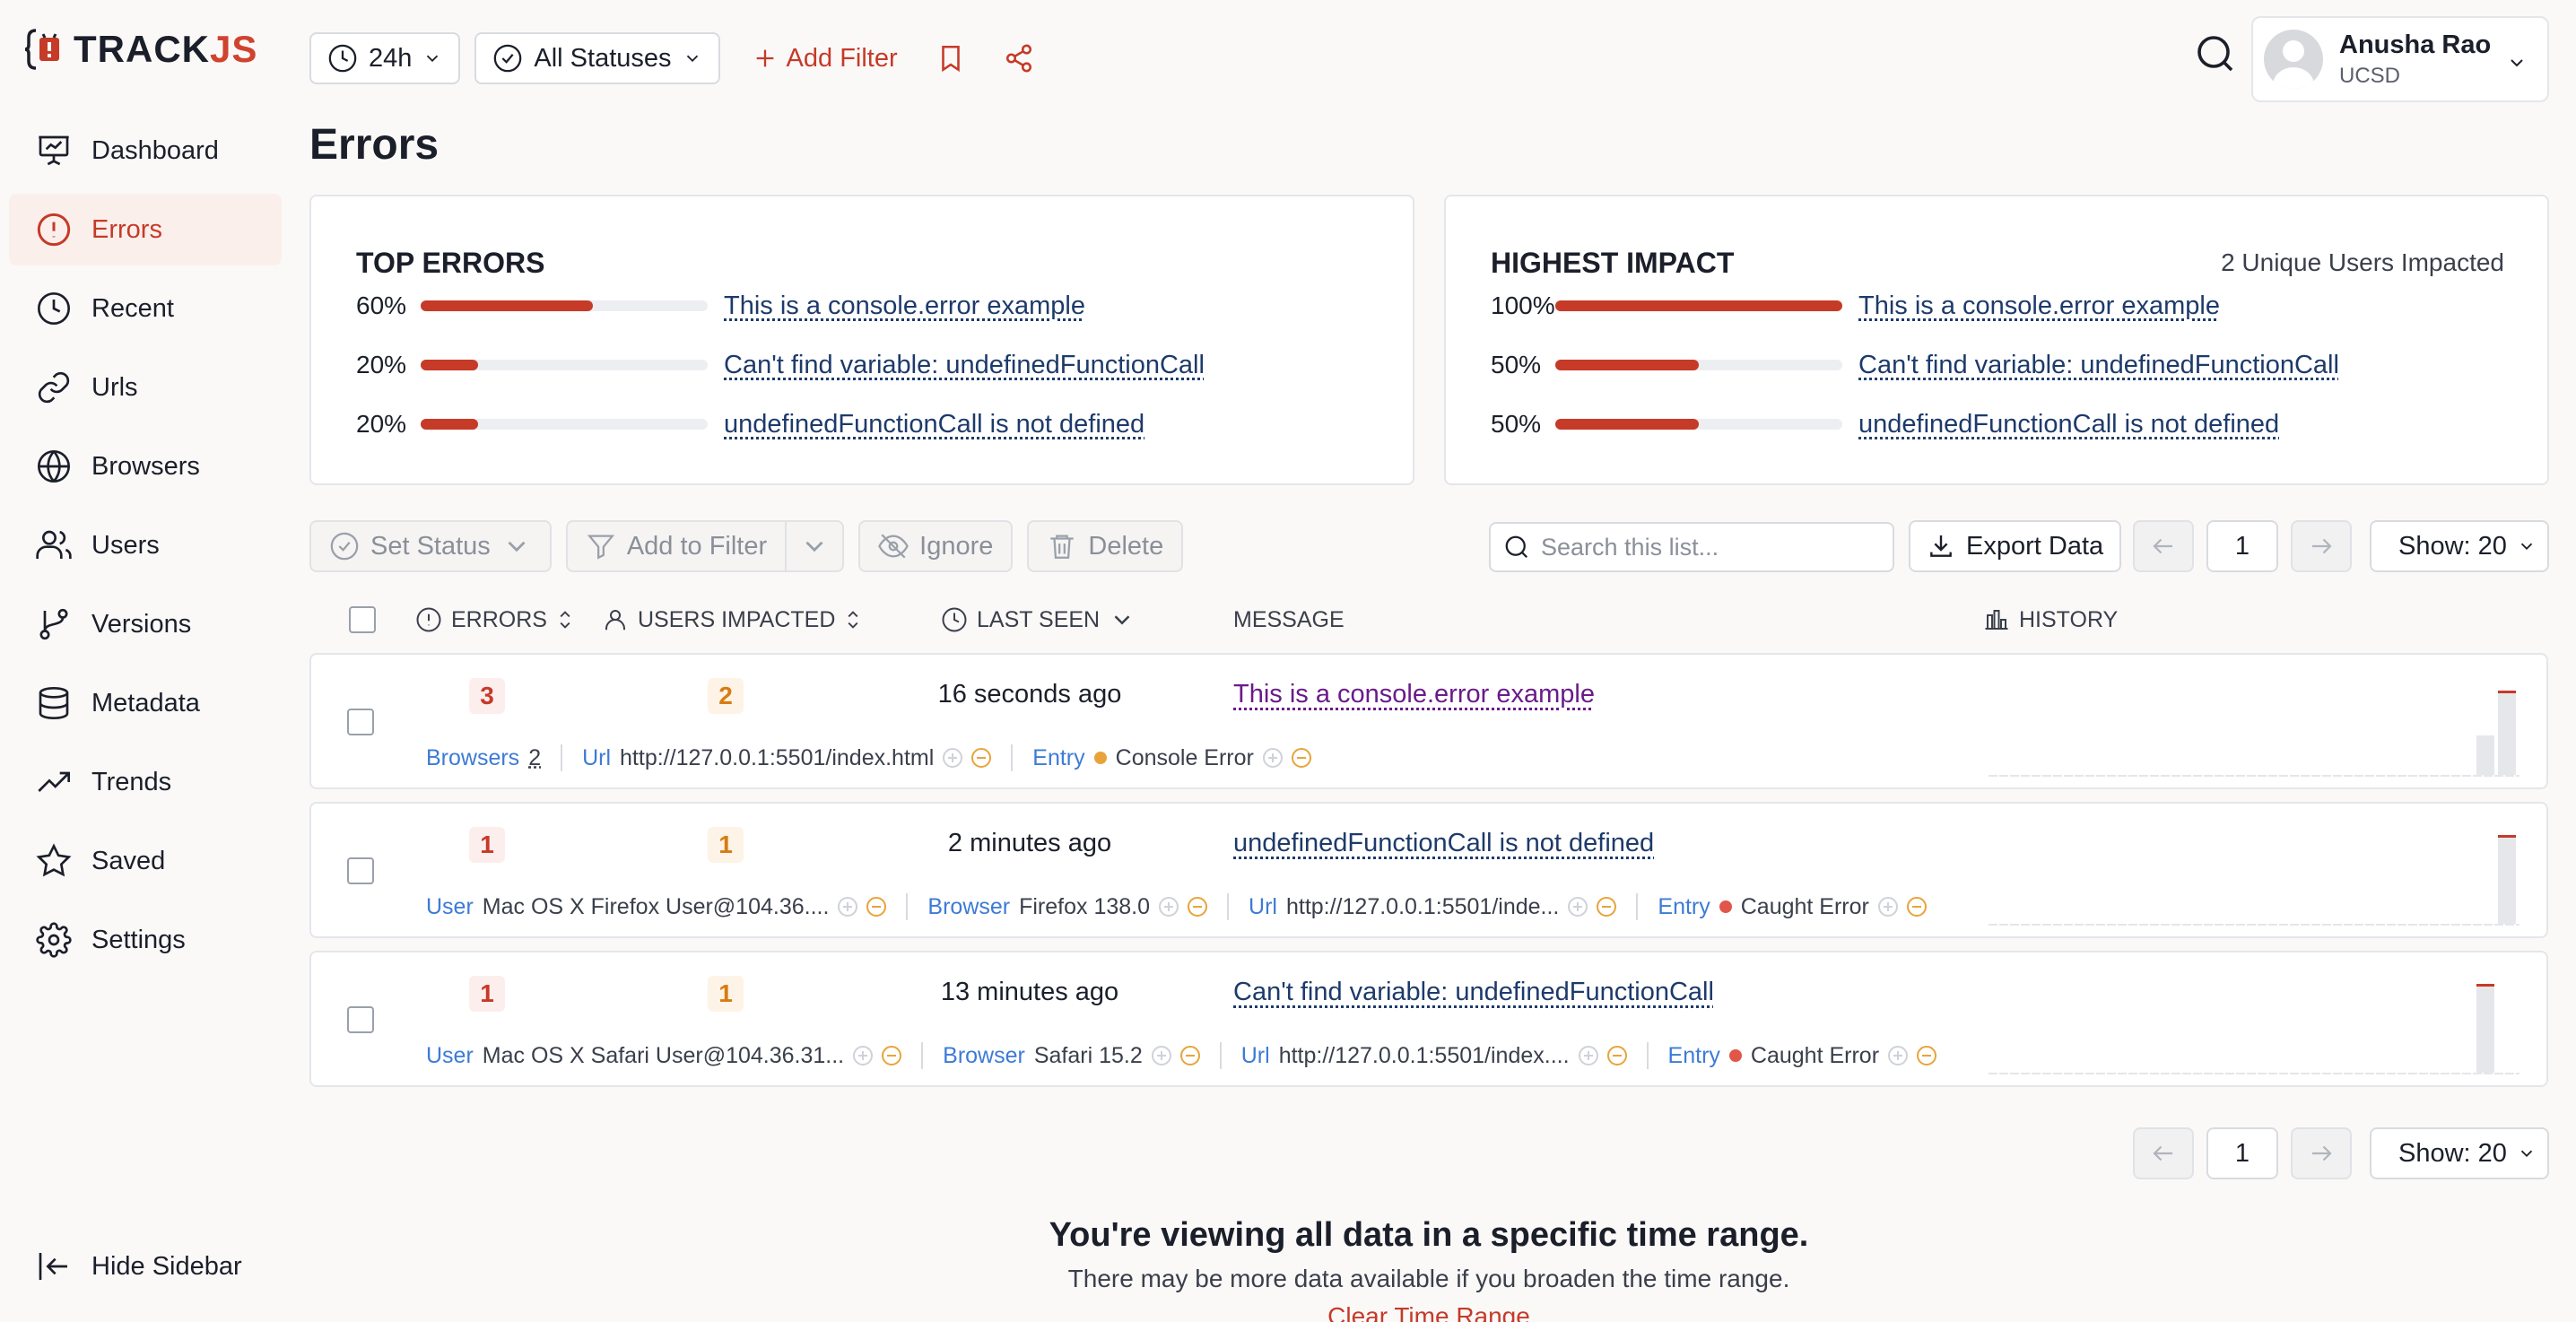  Describe the element at coordinates (1263, 906) in the screenshot. I see `meta-key: Url` at that location.